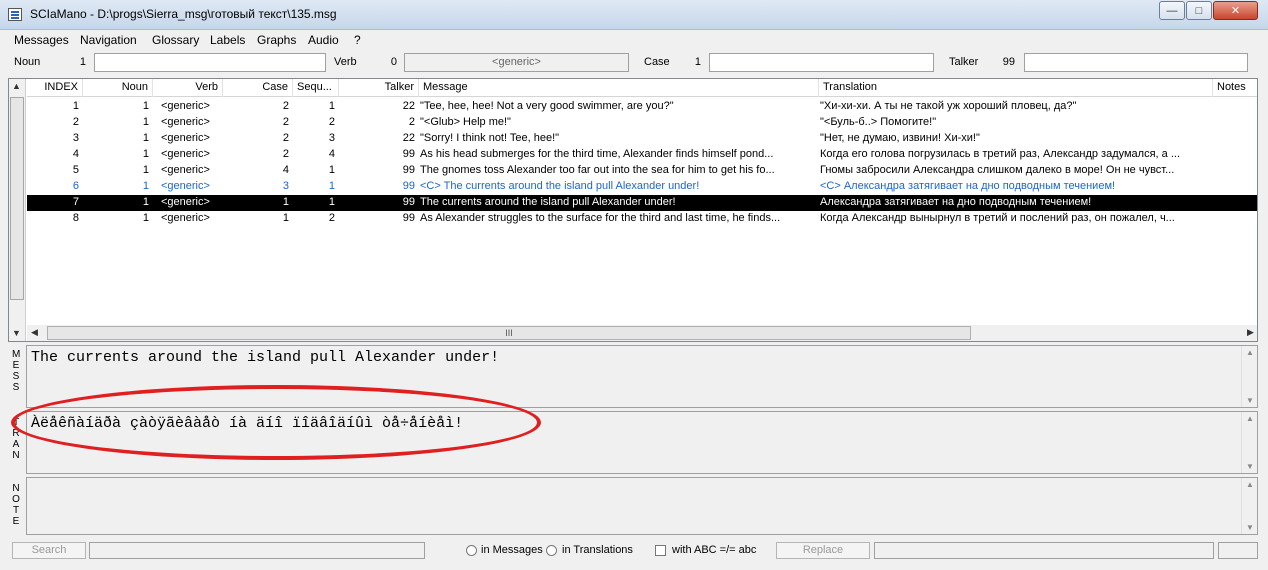  I want to click on search-input, so click(257, 550).